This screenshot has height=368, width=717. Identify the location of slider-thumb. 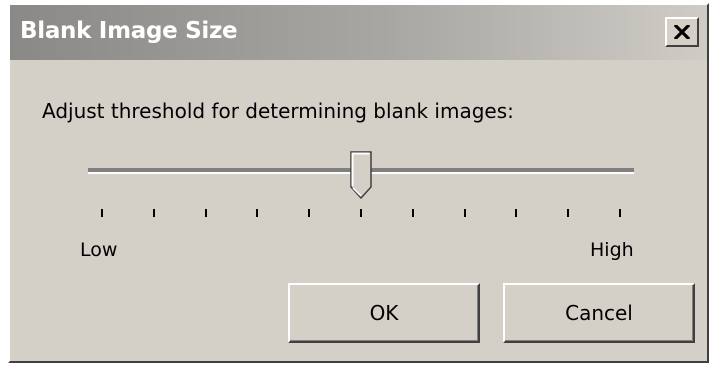
(361, 175).